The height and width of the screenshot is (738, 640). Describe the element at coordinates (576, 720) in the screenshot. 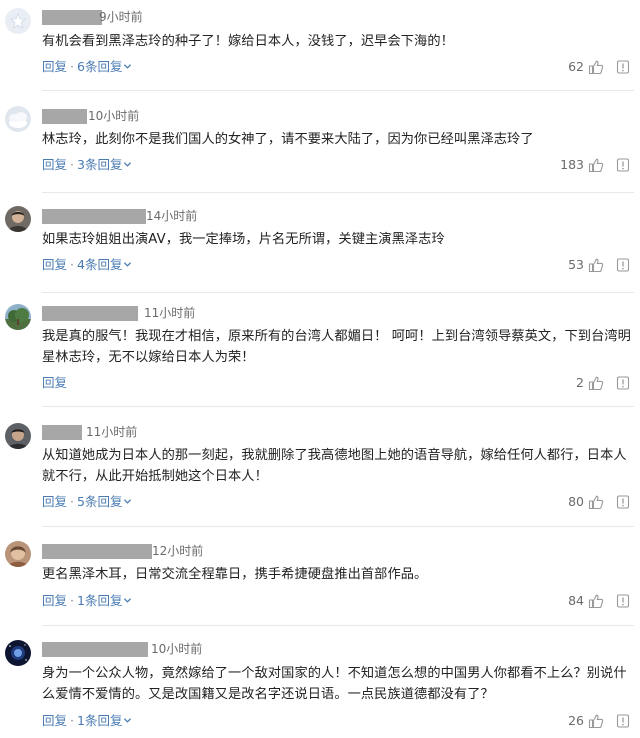

I see `like-count: 26` at that location.